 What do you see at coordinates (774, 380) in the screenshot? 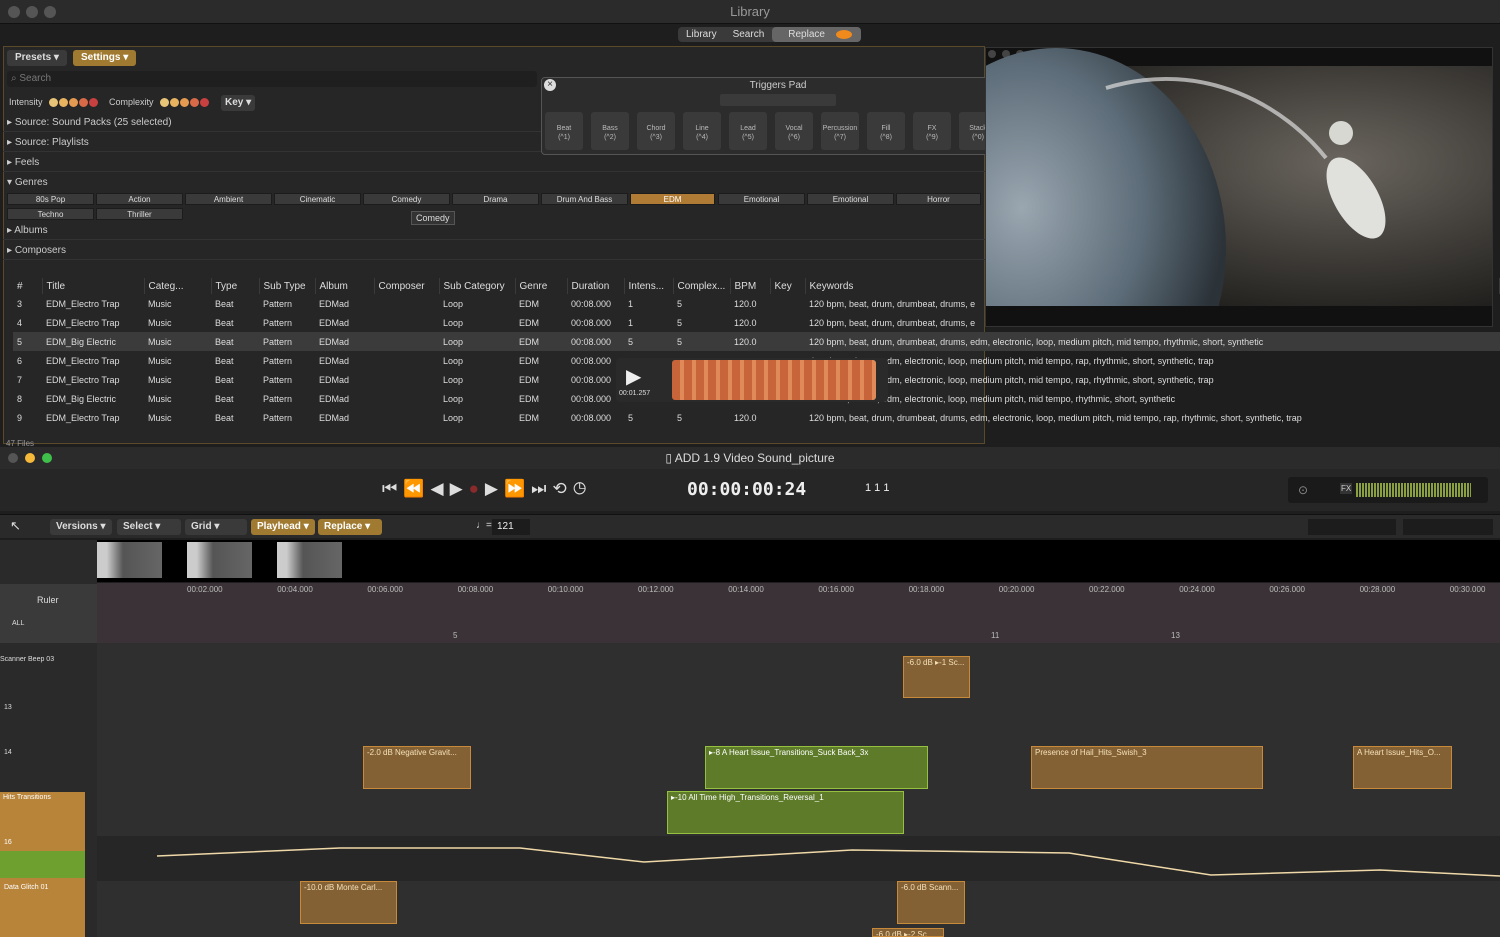
I see `preview-waveform` at bounding box center [774, 380].